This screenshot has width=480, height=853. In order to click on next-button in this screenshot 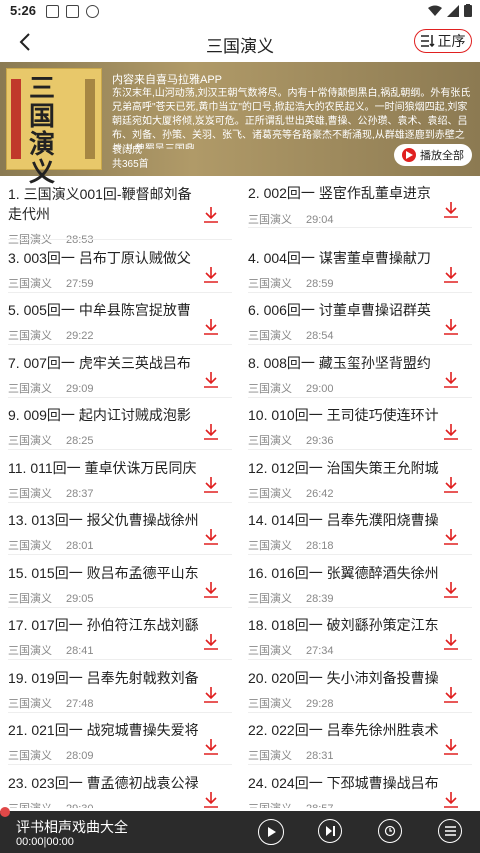, I will do `click(330, 831)`.